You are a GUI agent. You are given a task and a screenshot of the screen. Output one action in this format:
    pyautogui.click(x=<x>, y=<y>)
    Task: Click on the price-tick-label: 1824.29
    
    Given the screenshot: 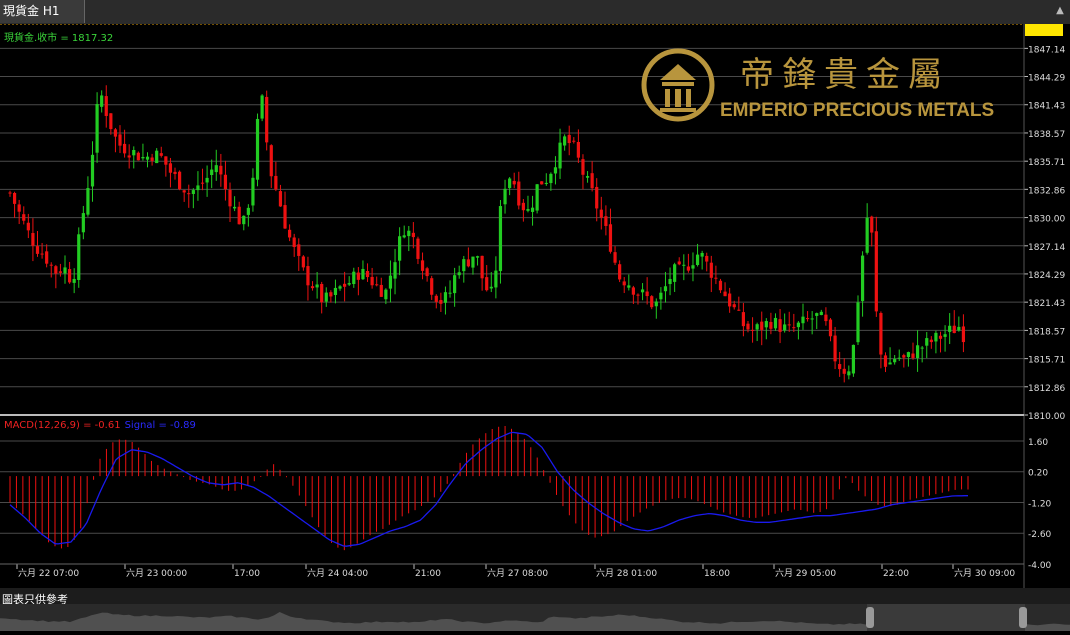 What is the action you would take?
    pyautogui.click(x=1046, y=276)
    